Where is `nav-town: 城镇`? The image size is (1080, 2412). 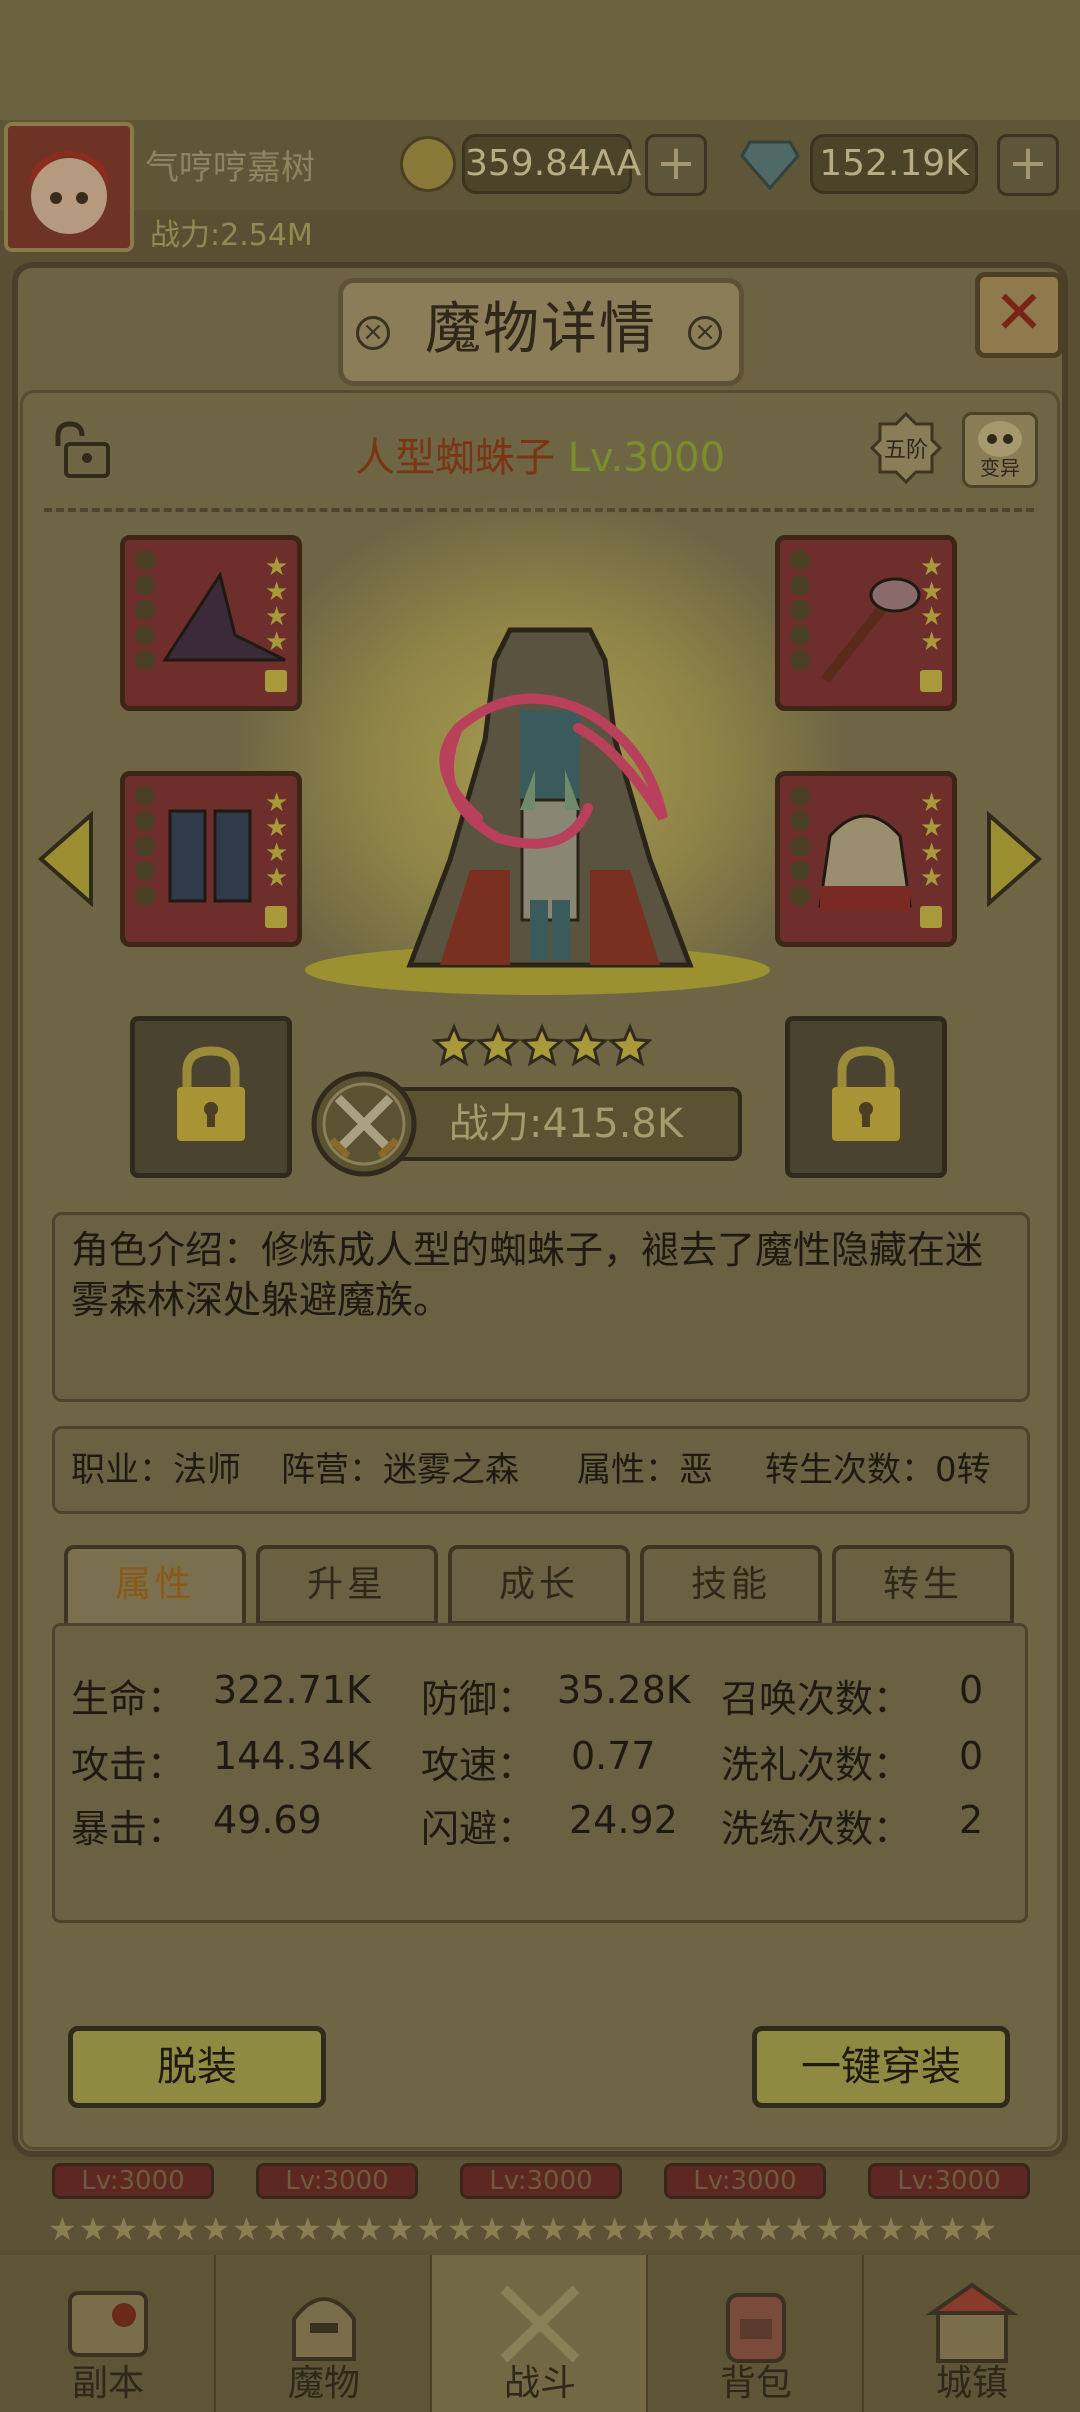 nav-town: 城镇 is located at coordinates (972, 2333).